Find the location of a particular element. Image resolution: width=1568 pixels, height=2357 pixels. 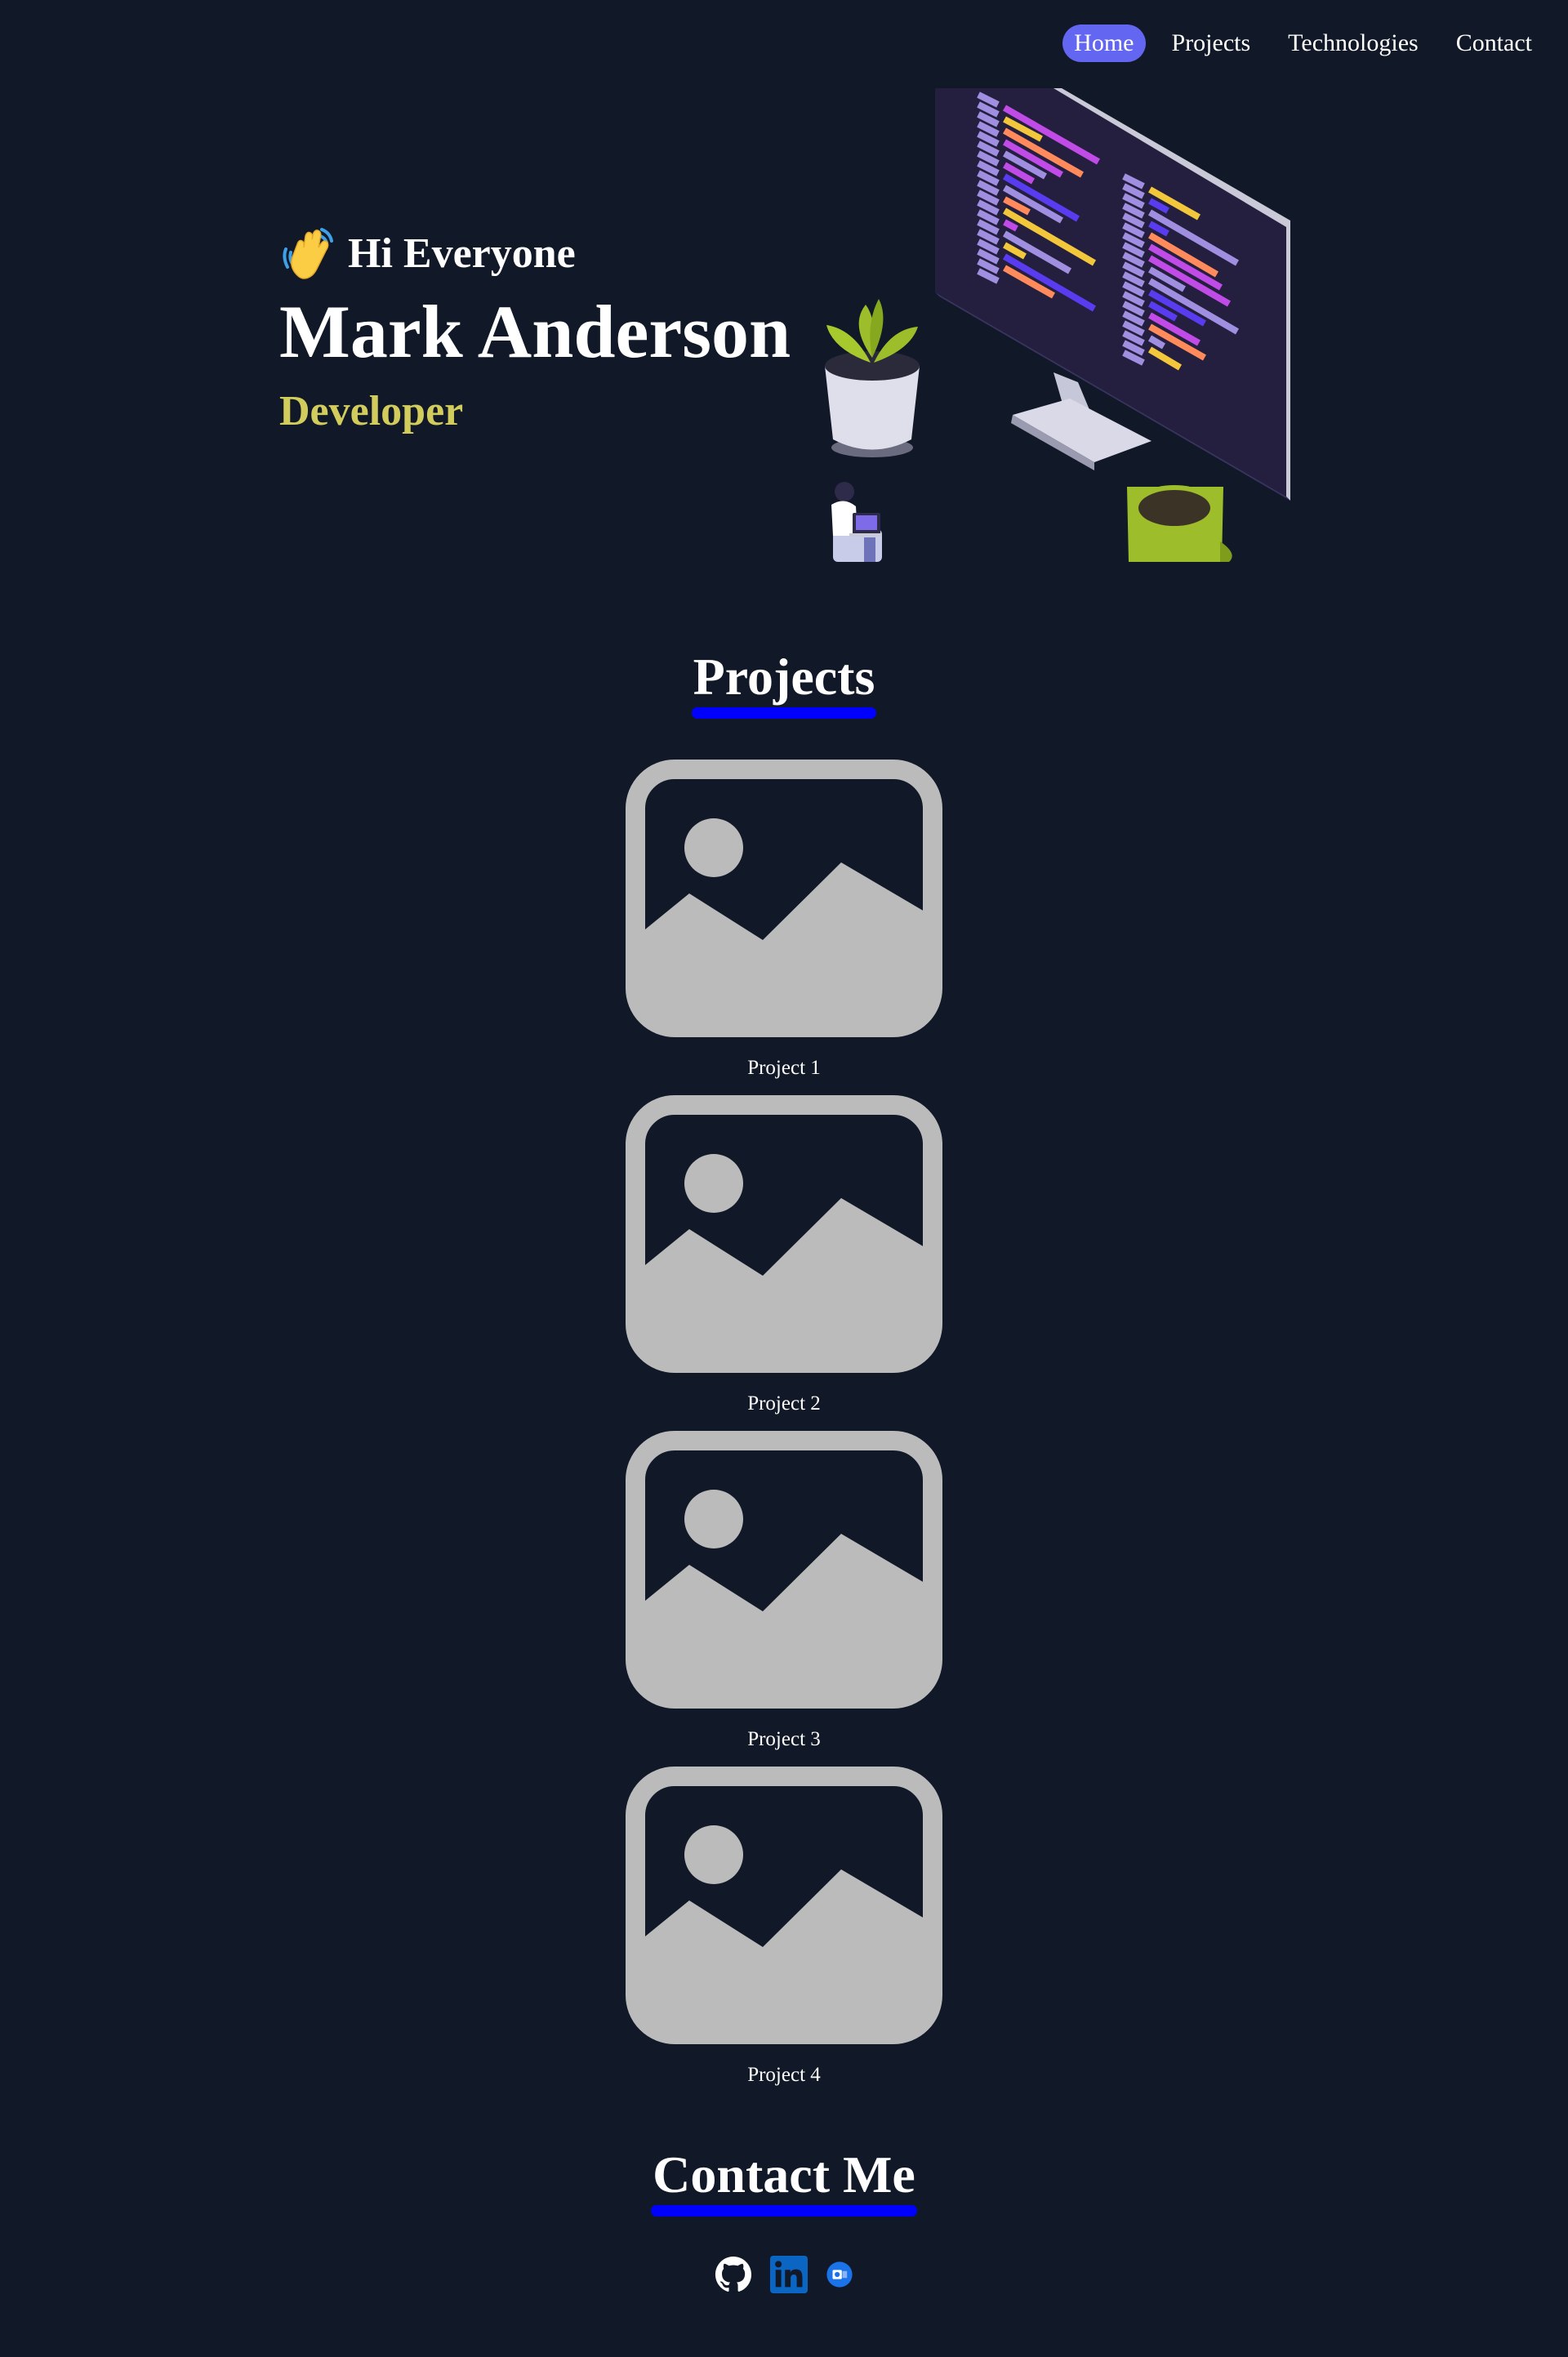

greeting-text: Hi Everyone is located at coordinates (462, 253).